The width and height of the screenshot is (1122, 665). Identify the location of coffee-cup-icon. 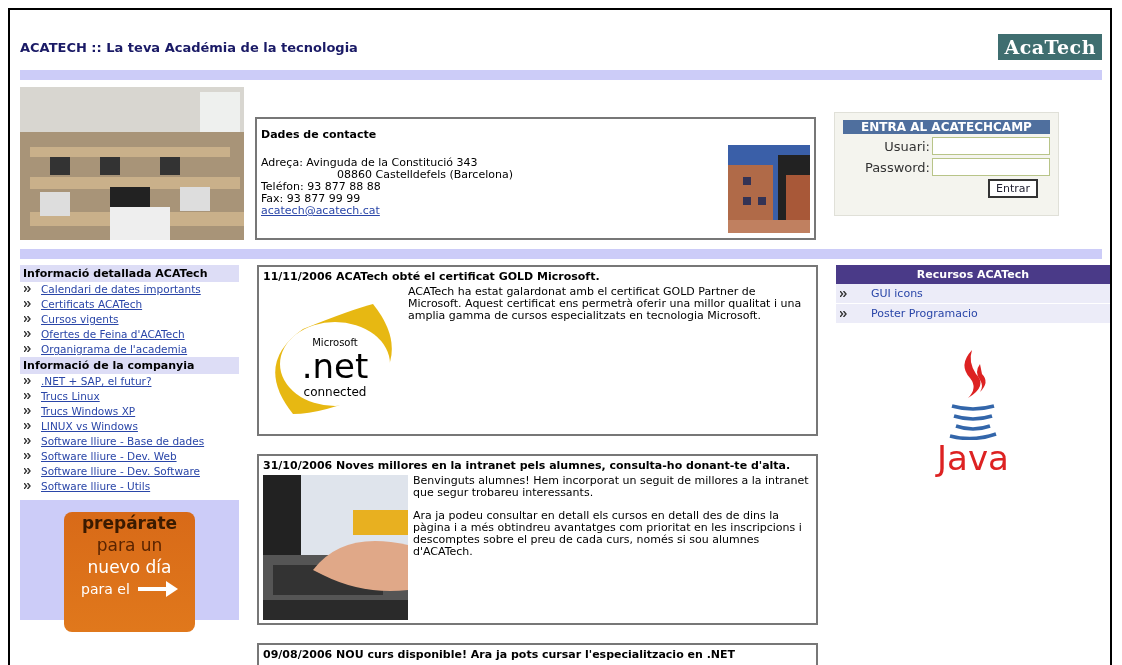
(973, 395).